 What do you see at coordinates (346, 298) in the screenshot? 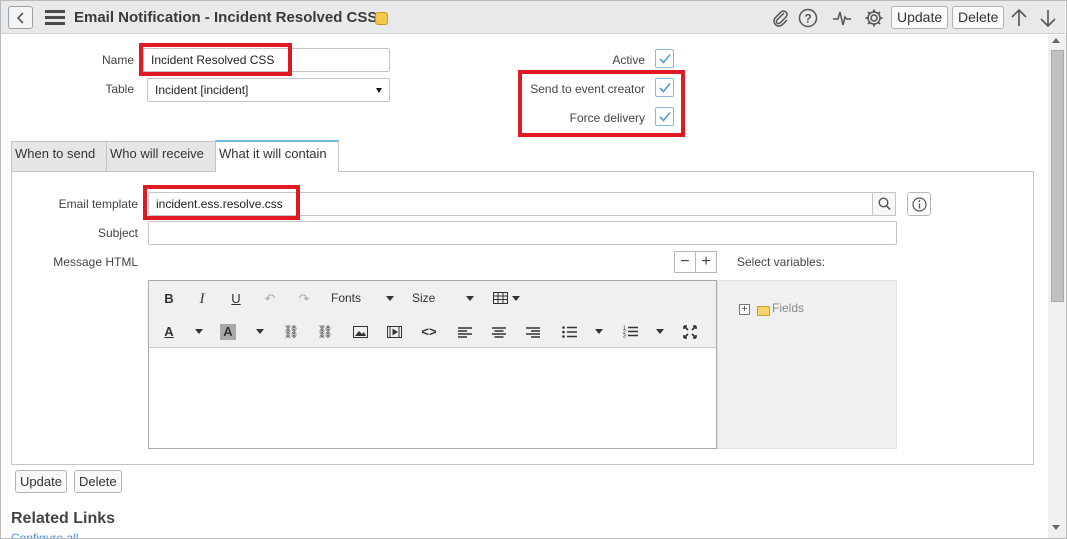
I see `fonts-dropdown: Fonts` at bounding box center [346, 298].